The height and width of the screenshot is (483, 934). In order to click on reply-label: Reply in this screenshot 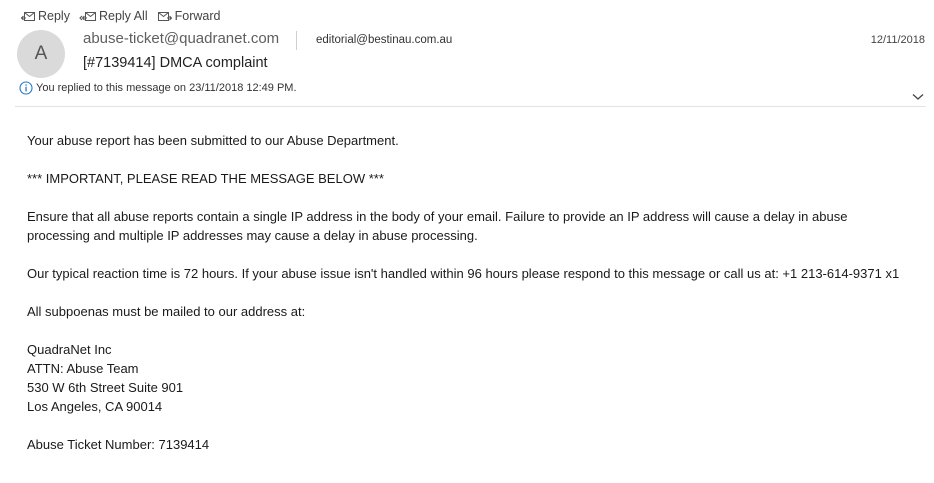, I will do `click(54, 16)`.